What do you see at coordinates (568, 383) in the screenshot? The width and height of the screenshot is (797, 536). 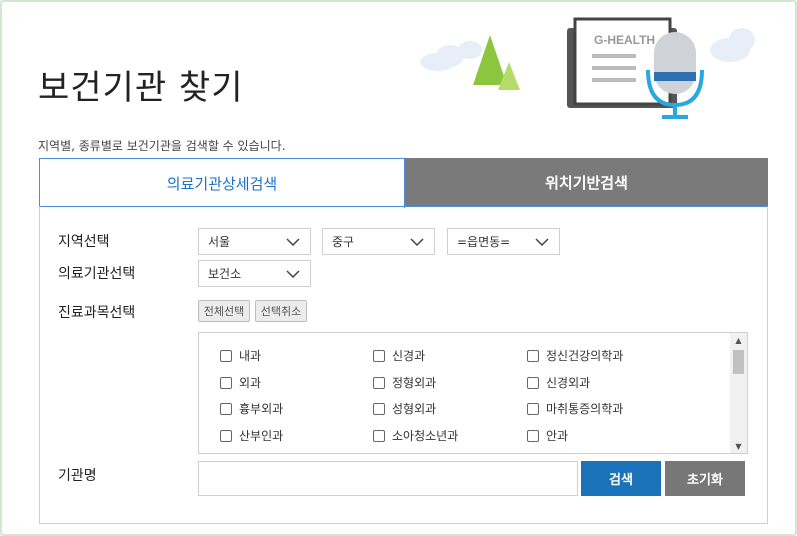 I see `department-label-text: 신경외과` at bounding box center [568, 383].